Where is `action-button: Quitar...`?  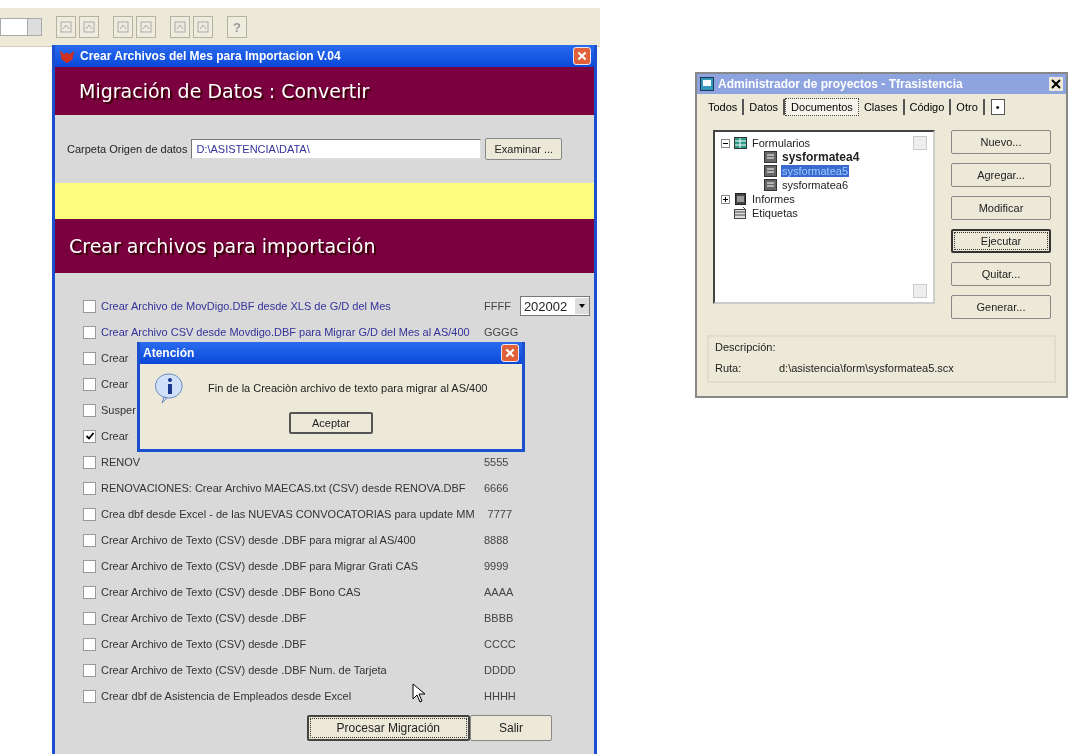 action-button: Quitar... is located at coordinates (1001, 274).